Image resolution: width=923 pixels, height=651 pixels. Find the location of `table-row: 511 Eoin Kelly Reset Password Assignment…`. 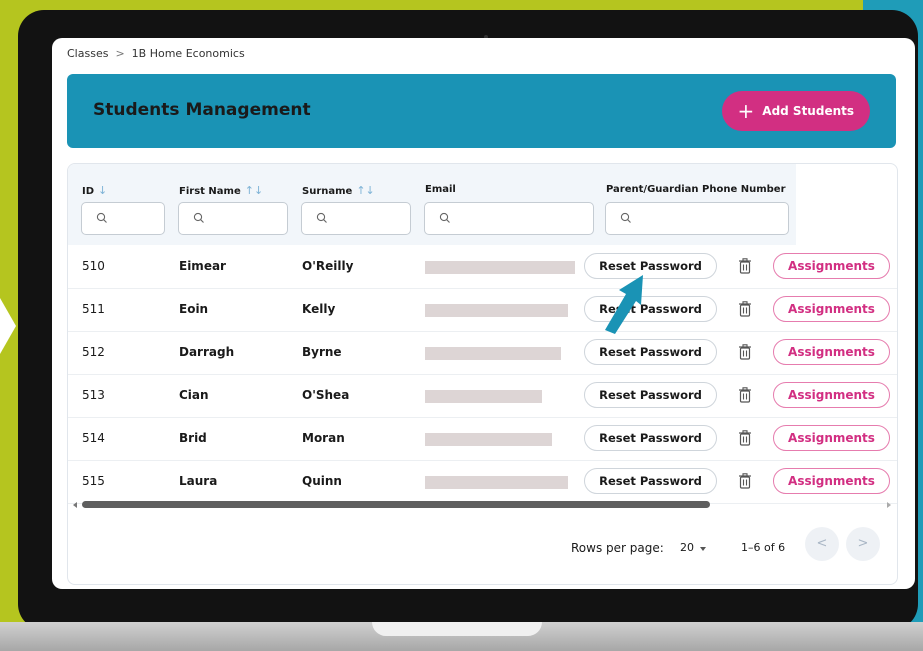

table-row: 511 Eoin Kelly Reset Password Assignment… is located at coordinates (482, 310).